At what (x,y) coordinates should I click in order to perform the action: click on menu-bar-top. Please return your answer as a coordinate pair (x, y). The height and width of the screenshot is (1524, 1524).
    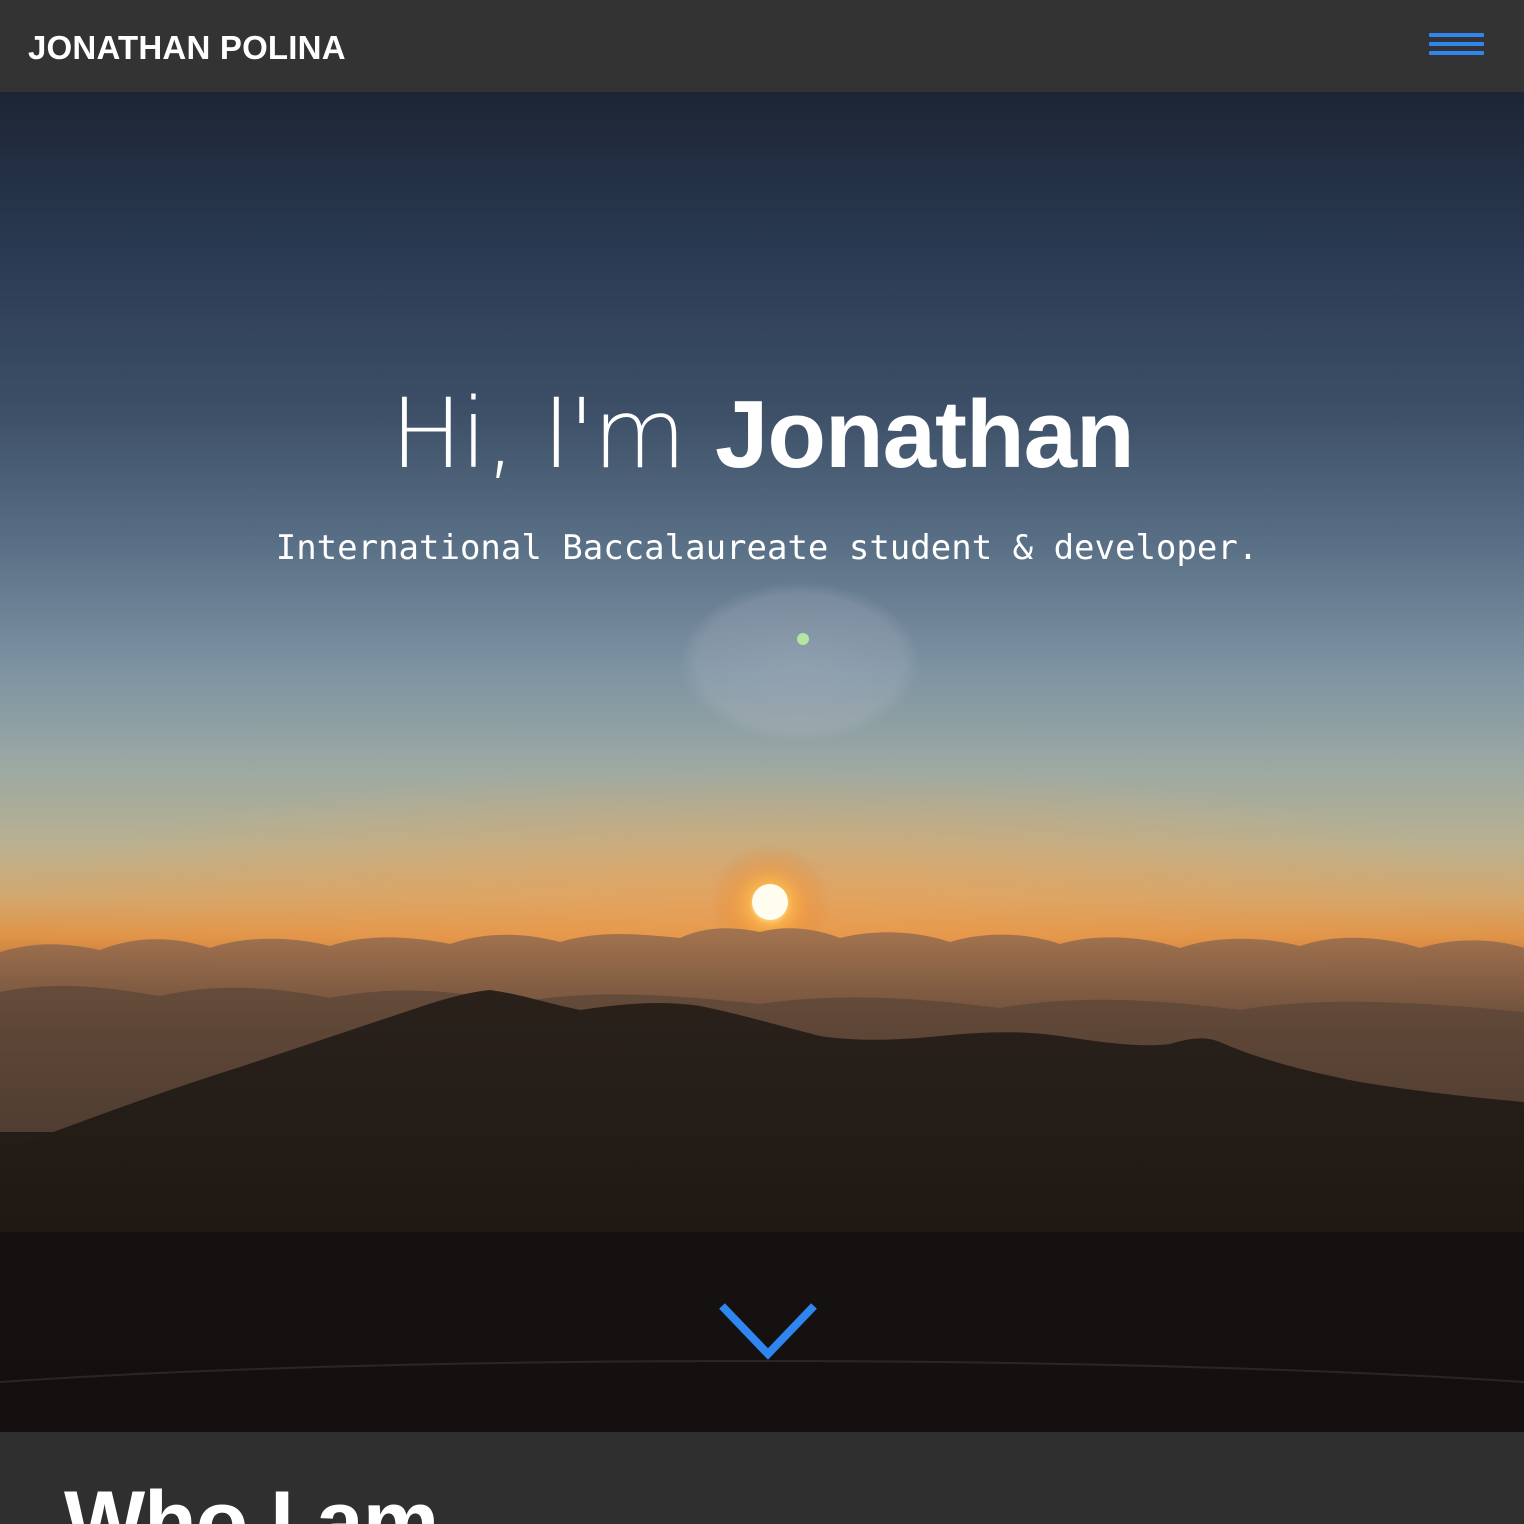
    Looking at the image, I should click on (1456, 35).